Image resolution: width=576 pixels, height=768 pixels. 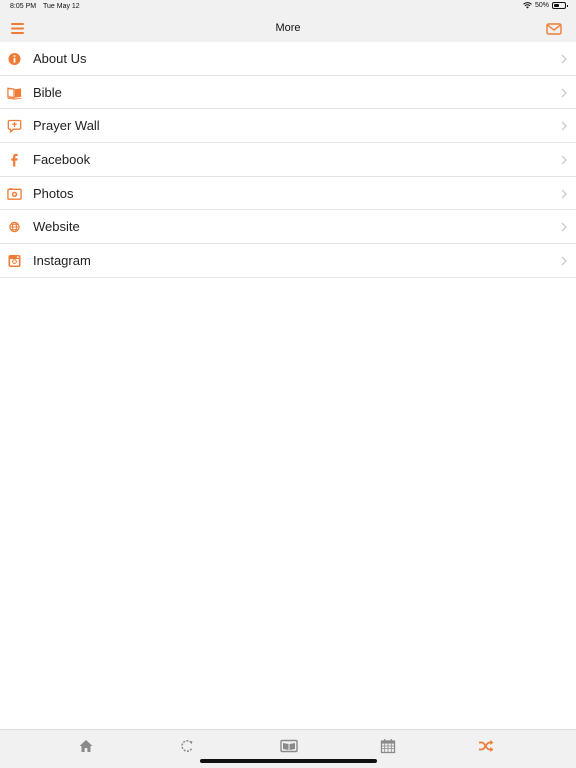 I want to click on menu-item-label: Instagram, so click(x=62, y=261).